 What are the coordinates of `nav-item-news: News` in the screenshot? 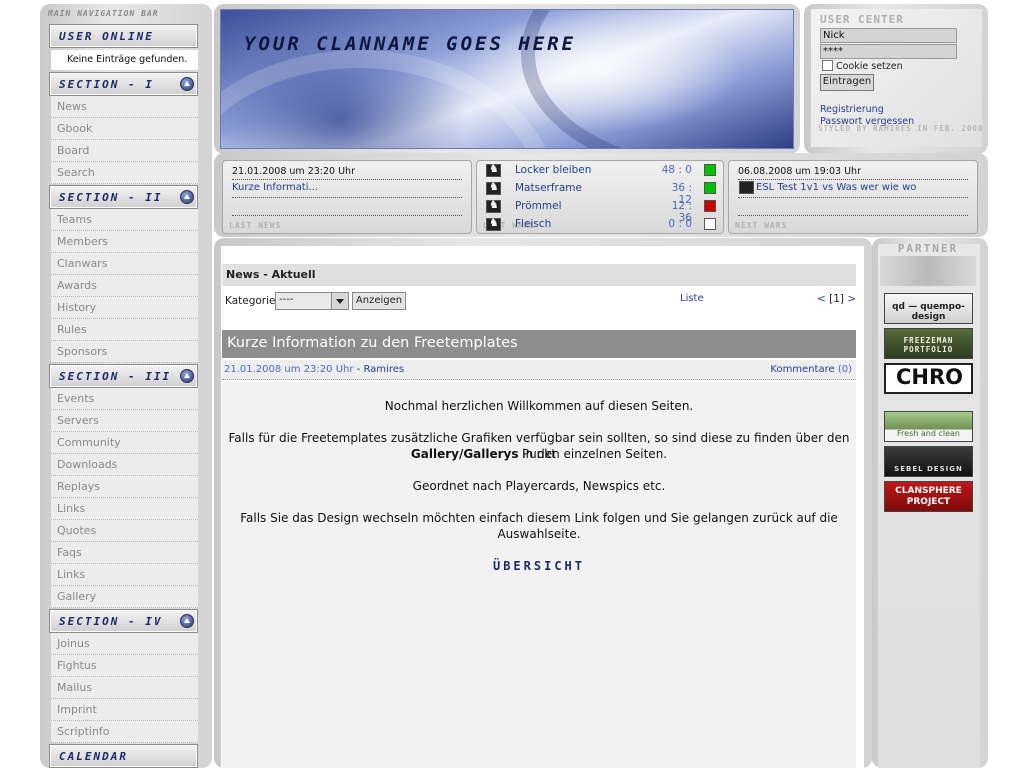 It's located at (124, 107).